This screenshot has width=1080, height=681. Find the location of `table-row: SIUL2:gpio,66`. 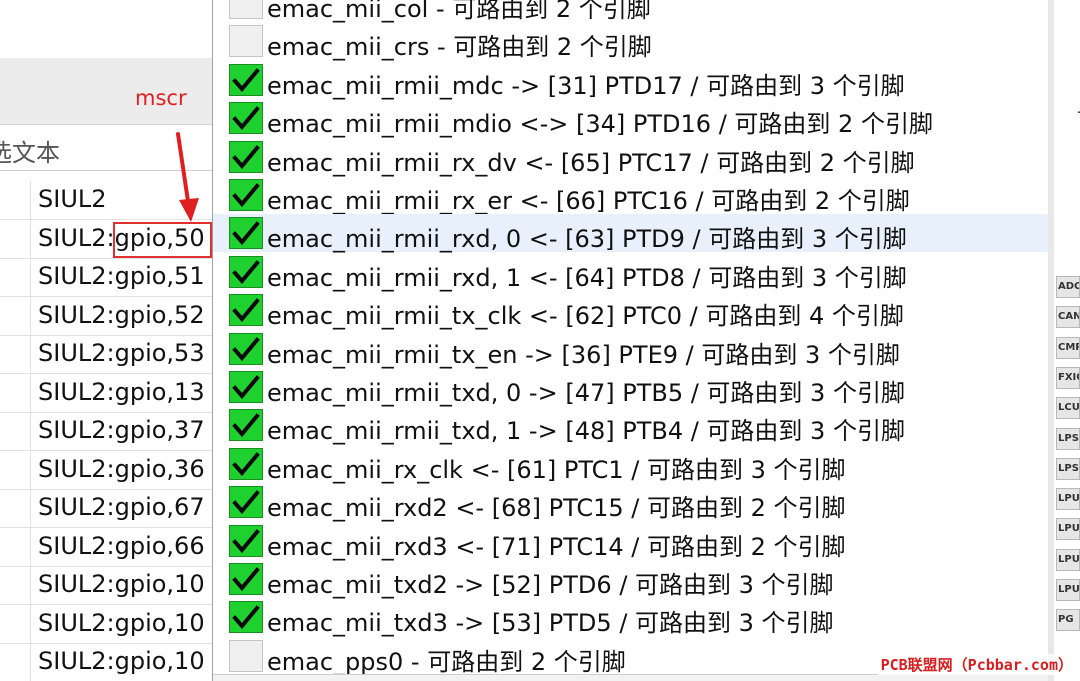

table-row: SIUL2:gpio,66 is located at coordinates (106, 547).